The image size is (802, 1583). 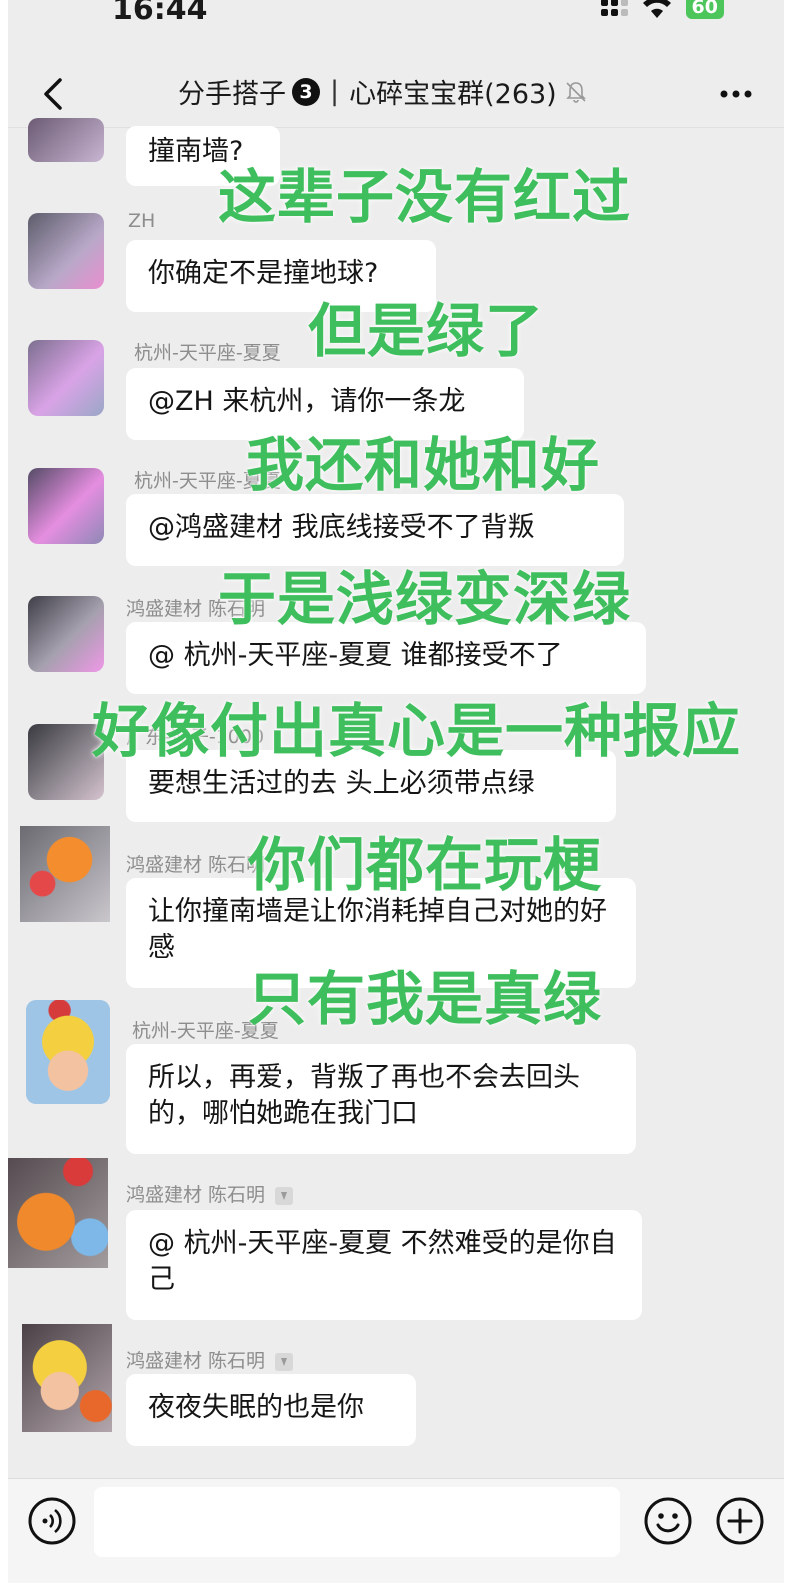 I want to click on title-prefix: 分手搭子, so click(x=232, y=94).